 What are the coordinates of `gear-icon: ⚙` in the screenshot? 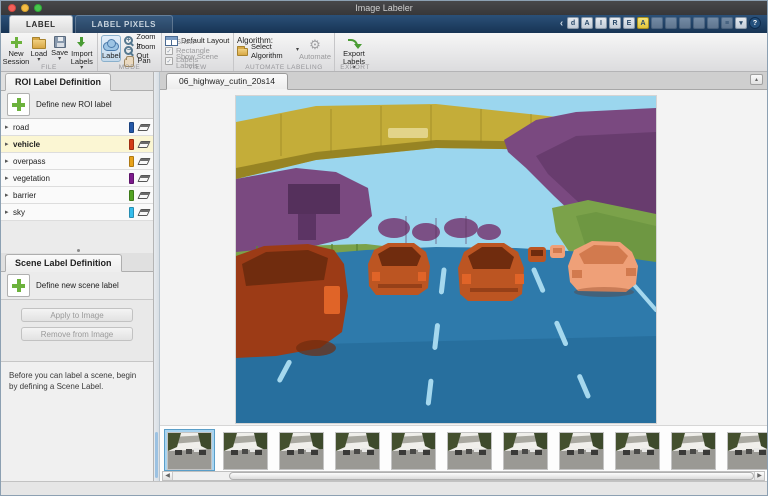 It's located at (315, 44).